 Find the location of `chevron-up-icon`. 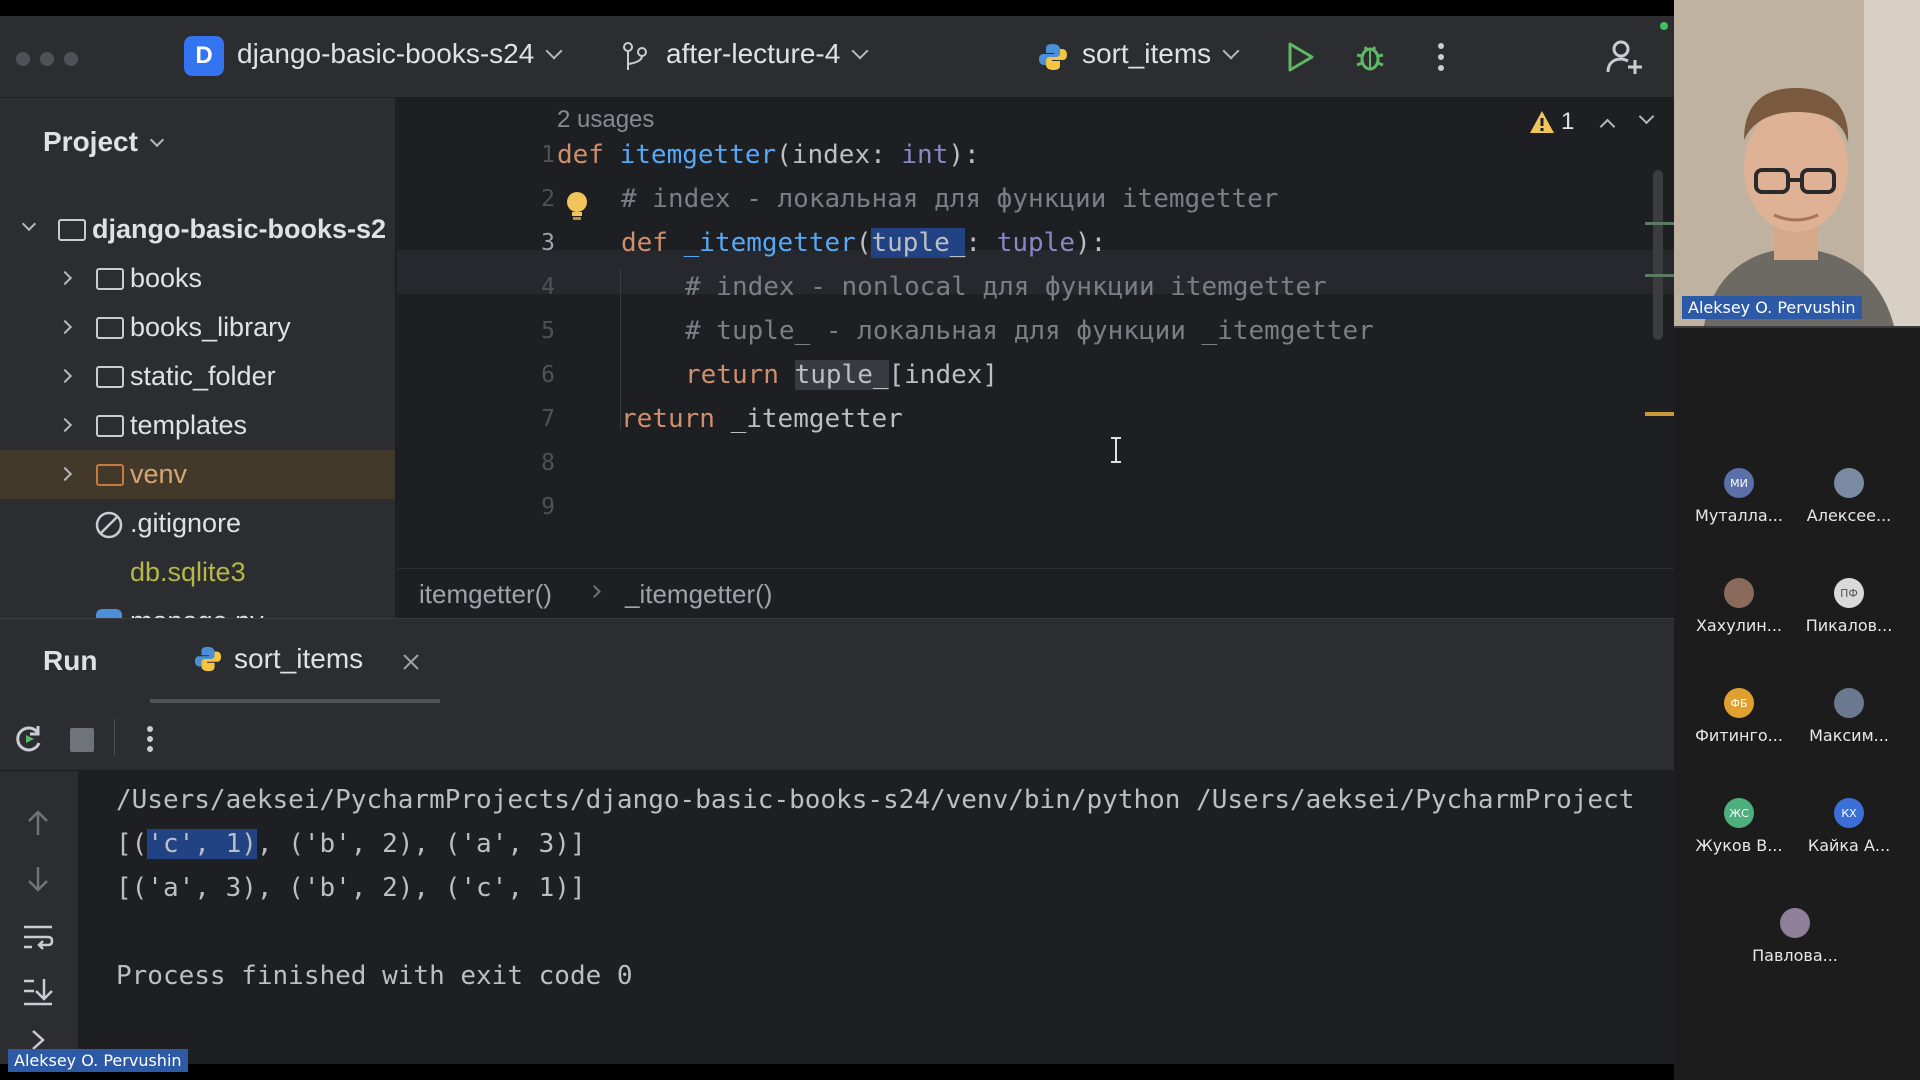

chevron-up-icon is located at coordinates (1608, 126).